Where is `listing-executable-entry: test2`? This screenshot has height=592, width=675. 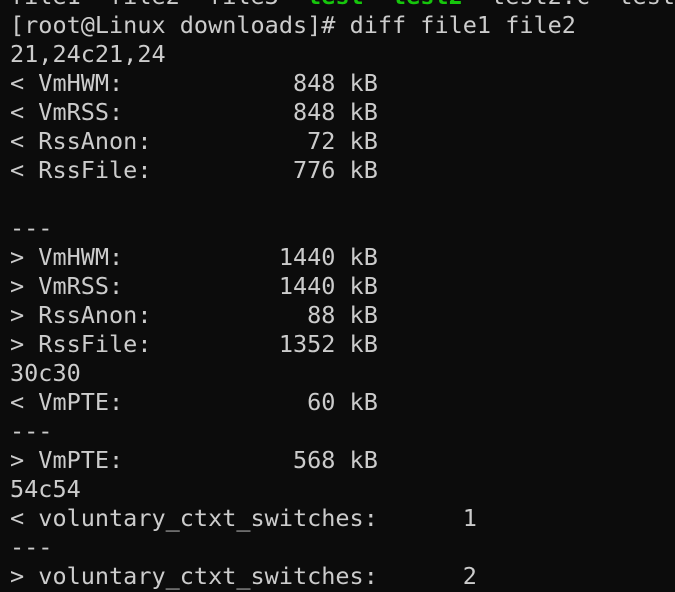
listing-executable-entry: test2 is located at coordinates (427, 5).